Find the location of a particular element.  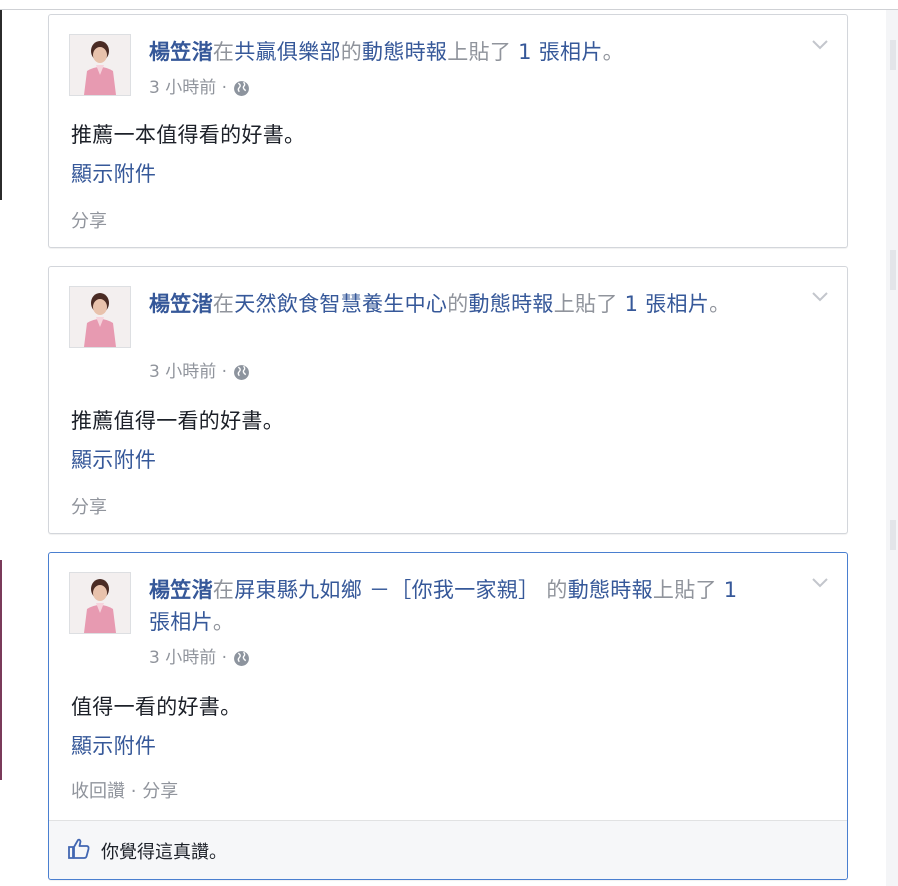

post-text: 值得一看的好書。 is located at coordinates (156, 707).